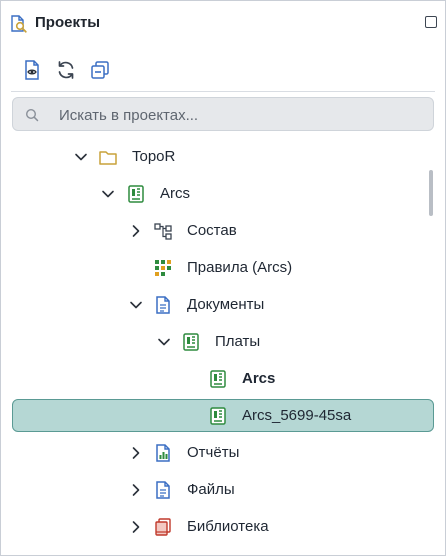 Image resolution: width=446 pixels, height=556 pixels. Describe the element at coordinates (136, 194) in the screenshot. I see `board-project-icon` at that location.